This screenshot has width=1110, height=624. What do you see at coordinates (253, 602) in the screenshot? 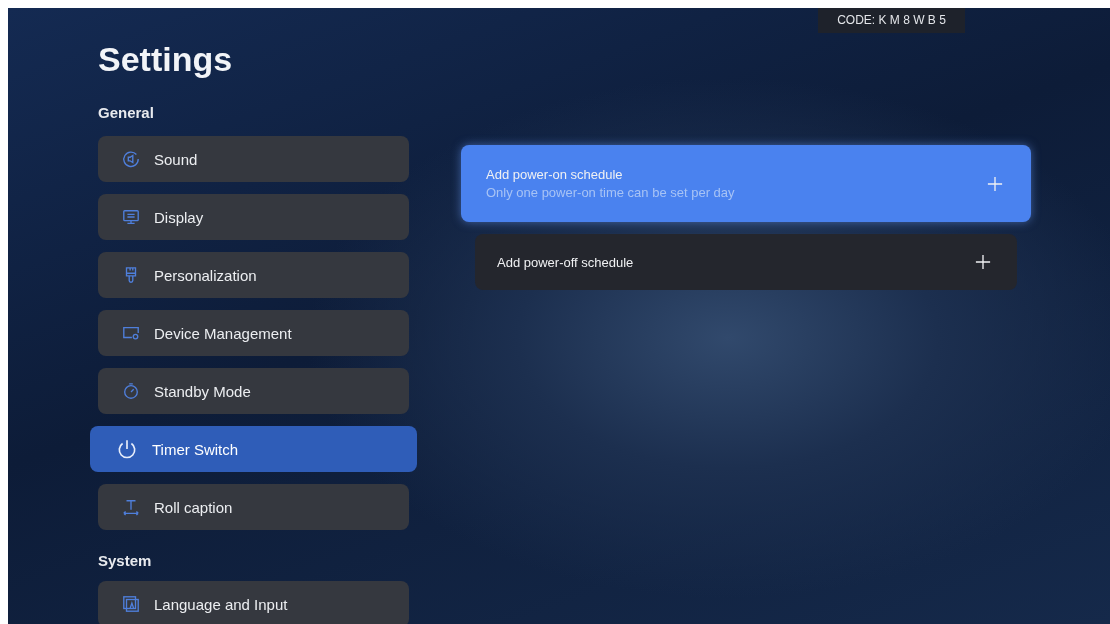
I see `menu-item: Language and Input` at bounding box center [253, 602].